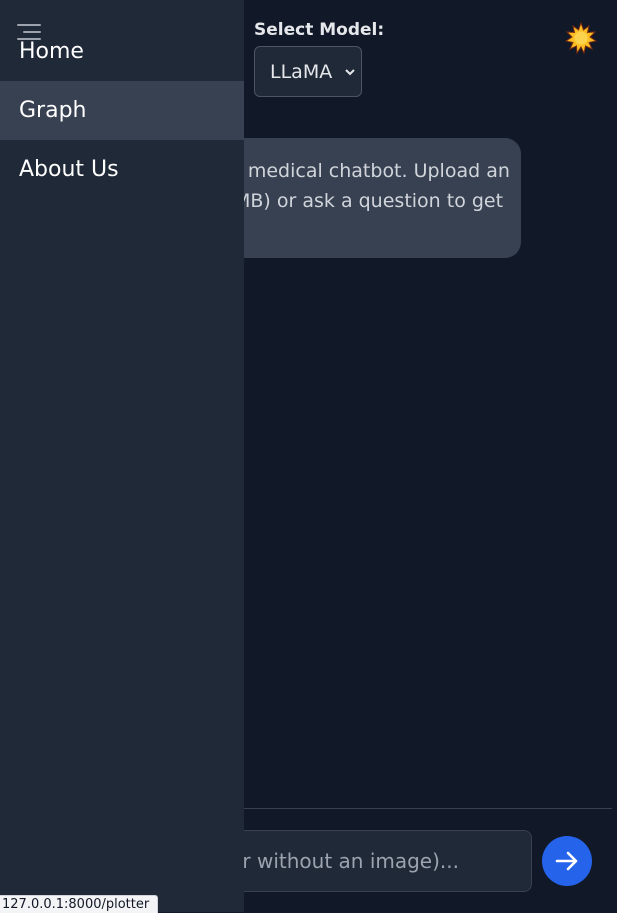 This screenshot has width=617, height=913. What do you see at coordinates (51, 51) in the screenshot?
I see `sidebar-item-label: Home` at bounding box center [51, 51].